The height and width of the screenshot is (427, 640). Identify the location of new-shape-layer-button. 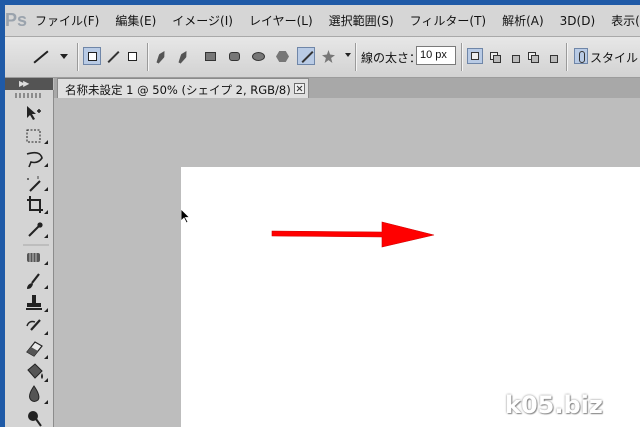
(475, 56).